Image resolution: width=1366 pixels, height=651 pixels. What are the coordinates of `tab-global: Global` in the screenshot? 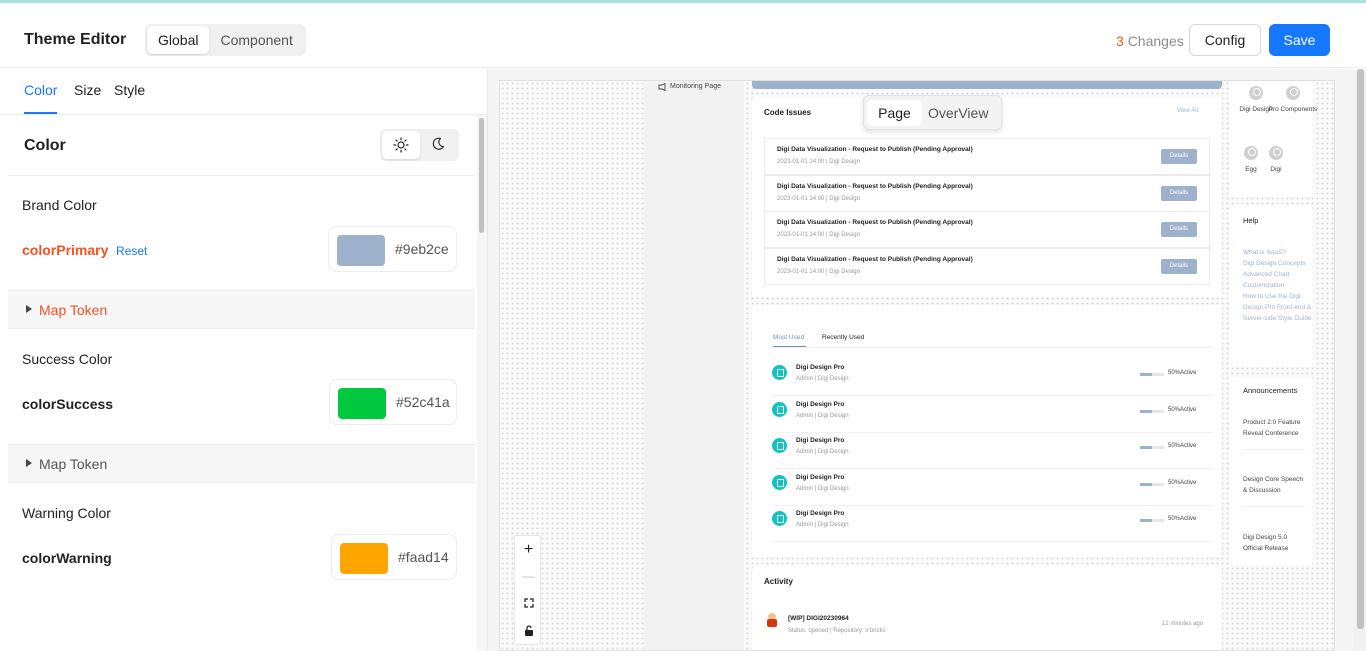 It's located at (178, 40).